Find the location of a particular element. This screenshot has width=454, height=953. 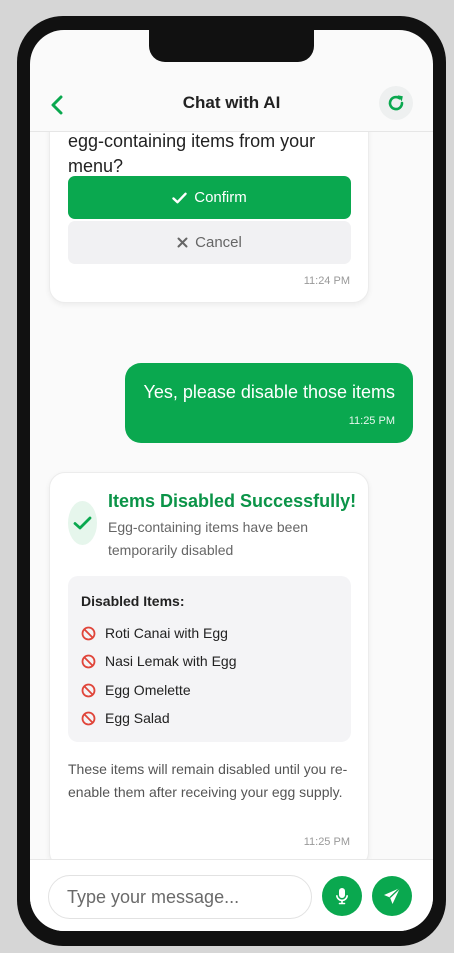

list-item: Roti Canai with Egg is located at coordinates (154, 633).